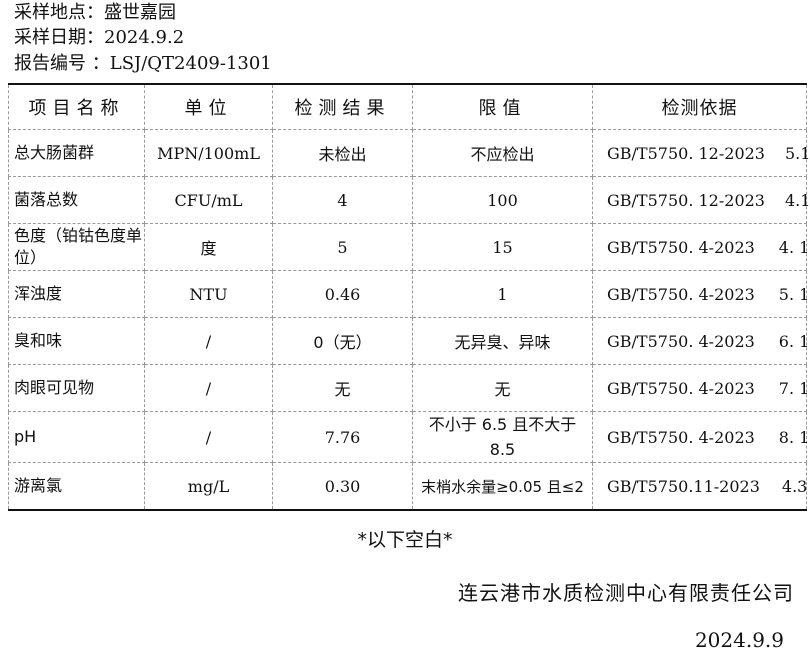  What do you see at coordinates (59, 37) in the screenshot?
I see `sampling-date-label: 采样日期：` at bounding box center [59, 37].